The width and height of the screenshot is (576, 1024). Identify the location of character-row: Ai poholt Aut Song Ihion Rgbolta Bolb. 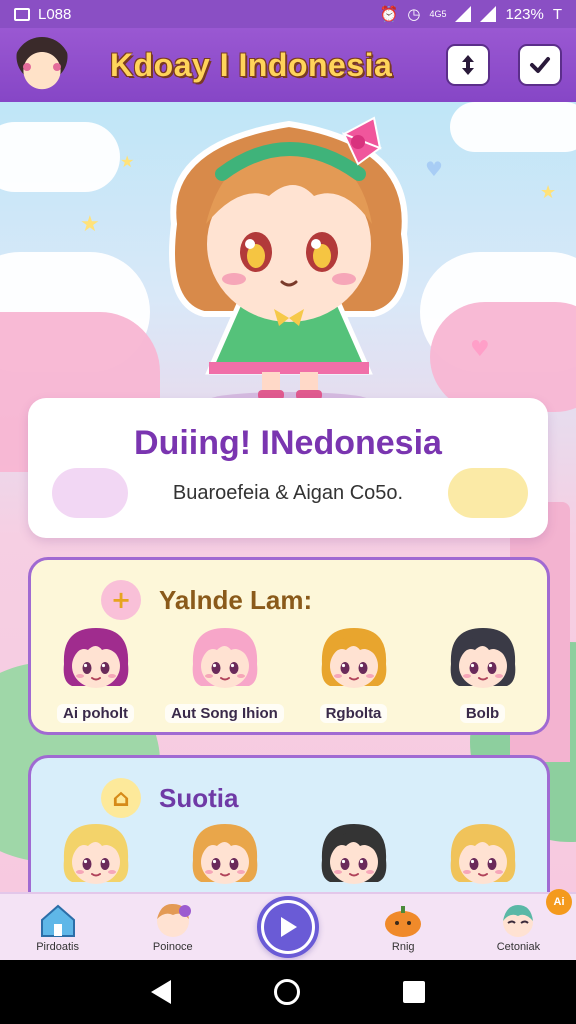
(289, 671).